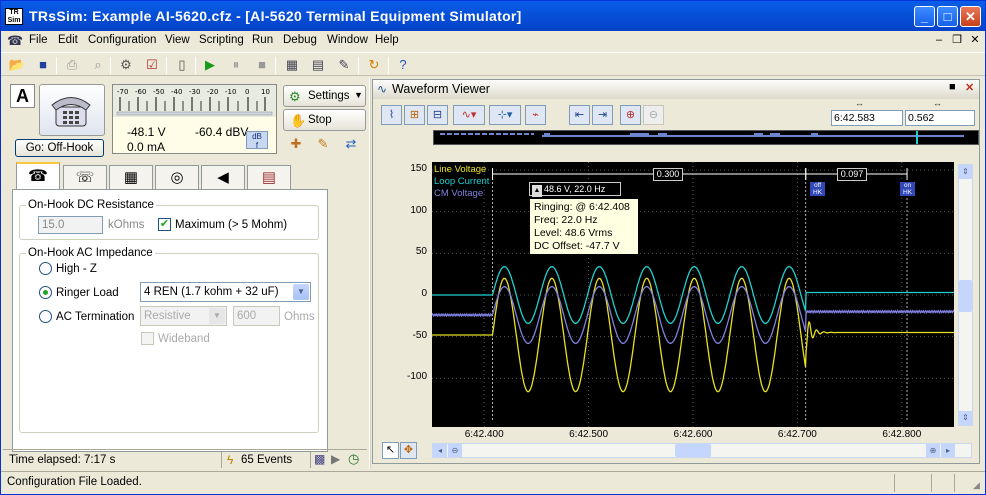  Describe the element at coordinates (335, 459) in the screenshot. I see `play-clip-icon: ▶` at that location.